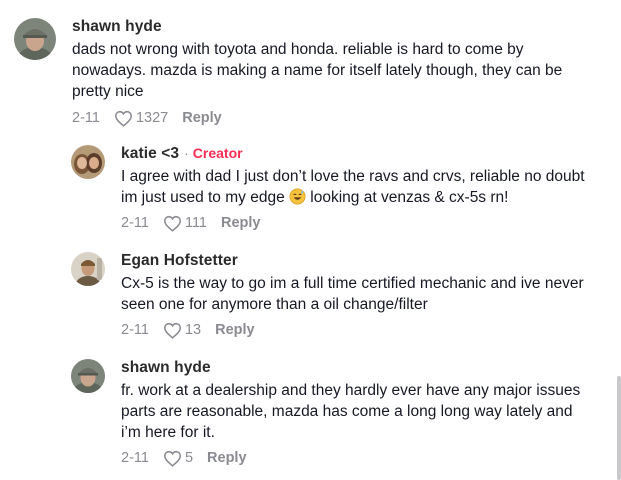 The height and width of the screenshot is (480, 621). What do you see at coordinates (150, 154) in the screenshot?
I see `comment-author: katie <3` at bounding box center [150, 154].